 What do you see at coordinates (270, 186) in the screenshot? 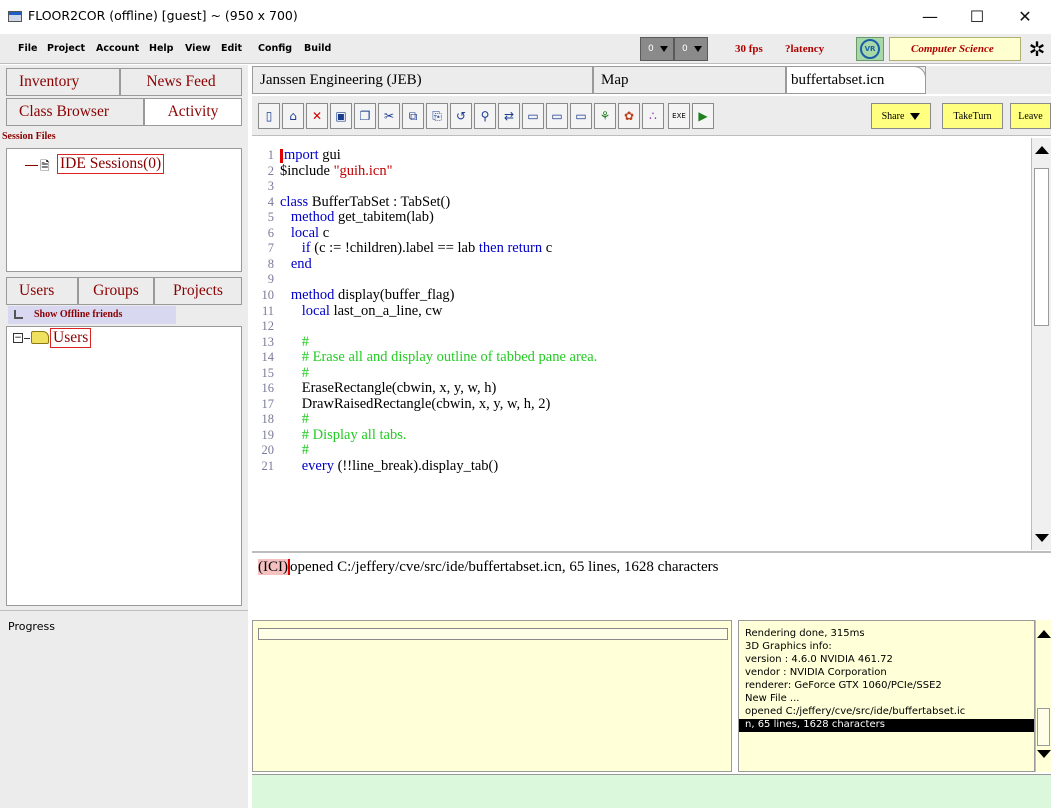
I see `line-number: 3` at bounding box center [270, 186].